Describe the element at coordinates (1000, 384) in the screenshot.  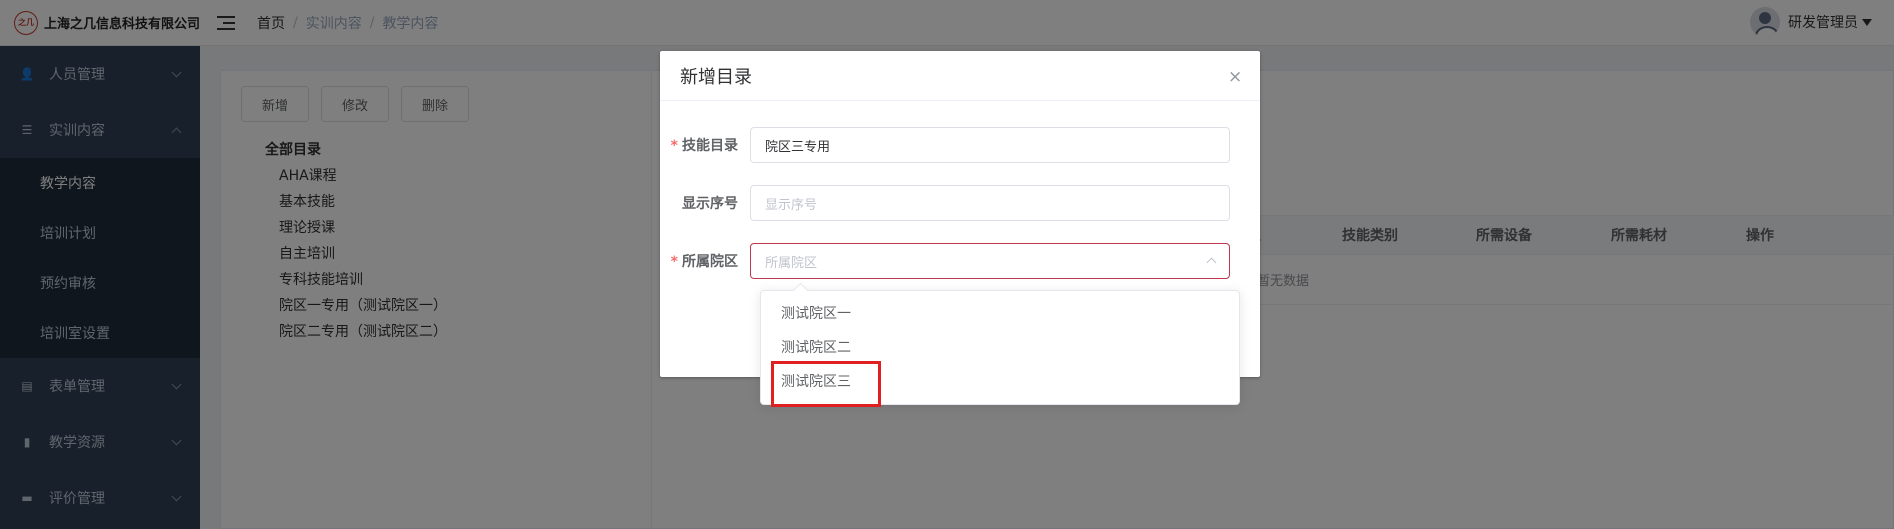
I see `dropdown-option-highlighted: 测试院区三` at that location.